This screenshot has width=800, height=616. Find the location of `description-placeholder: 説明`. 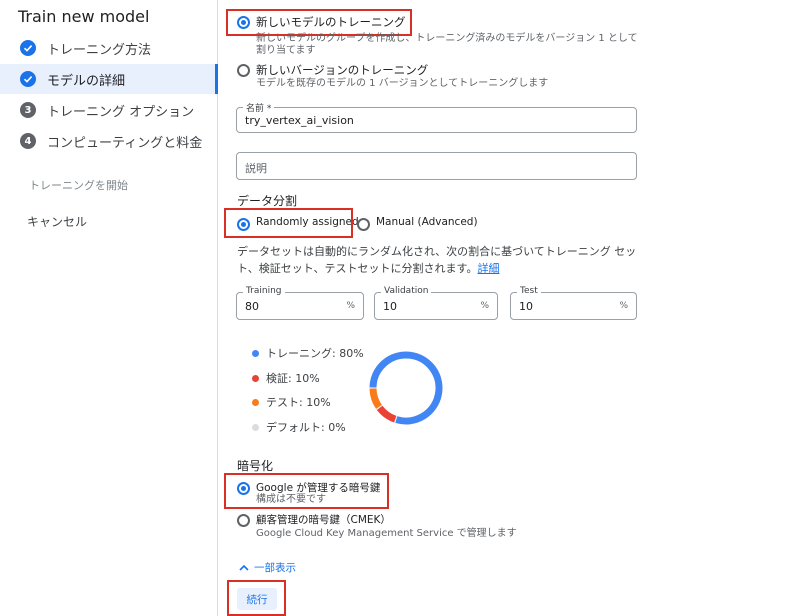

description-placeholder: 説明 is located at coordinates (256, 168).